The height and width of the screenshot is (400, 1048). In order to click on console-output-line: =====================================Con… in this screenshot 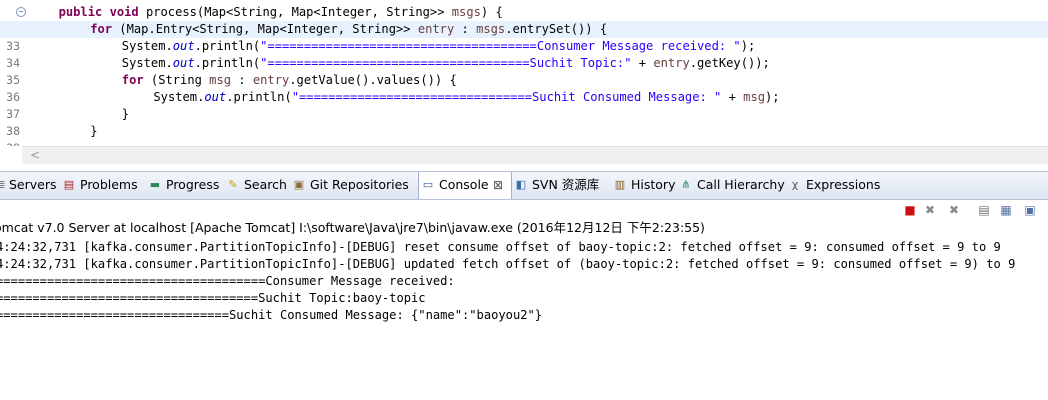, I will do `click(227, 281)`.